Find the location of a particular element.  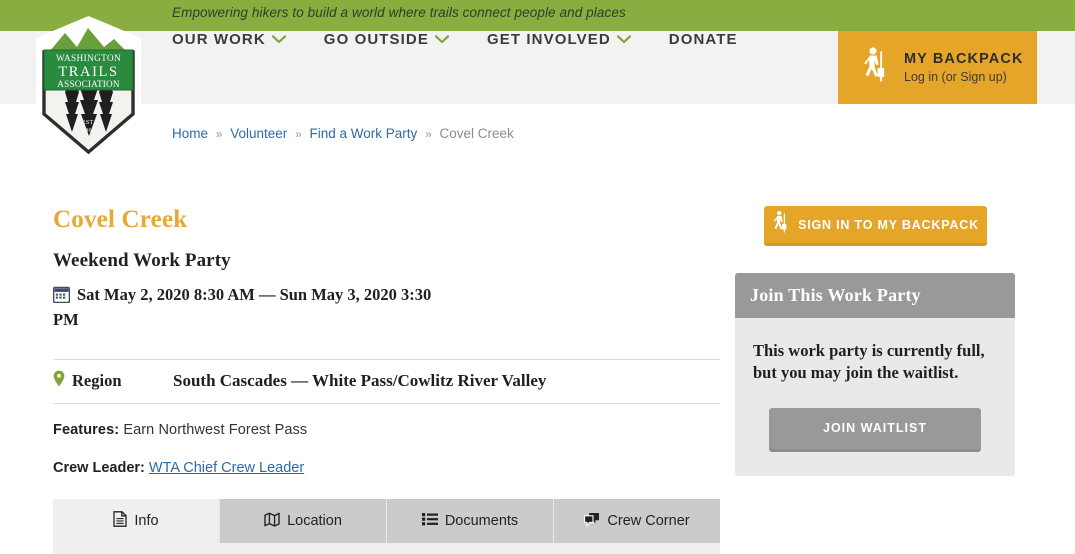

region-label: Region is located at coordinates (97, 381).